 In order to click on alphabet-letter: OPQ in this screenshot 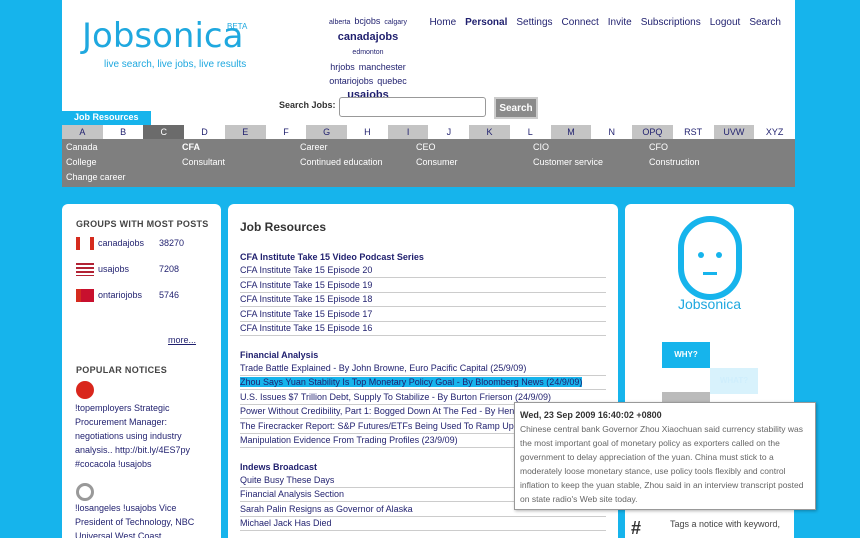, I will do `click(652, 132)`.